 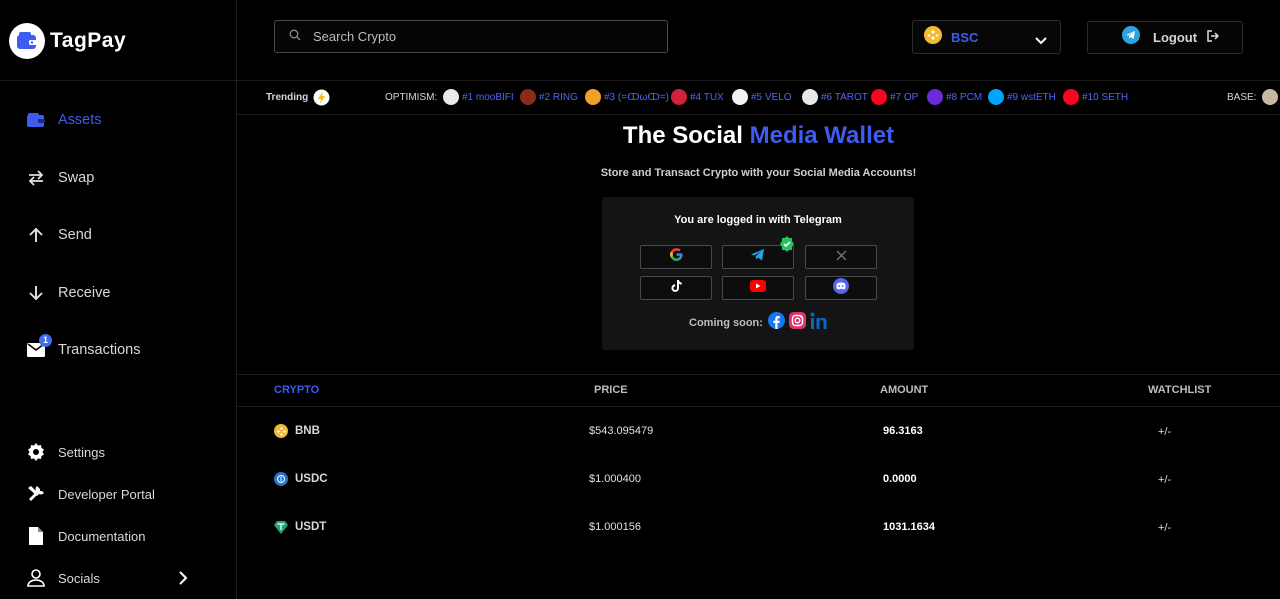 What do you see at coordinates (300, 527) in the screenshot?
I see `crypto-cell: USDT` at bounding box center [300, 527].